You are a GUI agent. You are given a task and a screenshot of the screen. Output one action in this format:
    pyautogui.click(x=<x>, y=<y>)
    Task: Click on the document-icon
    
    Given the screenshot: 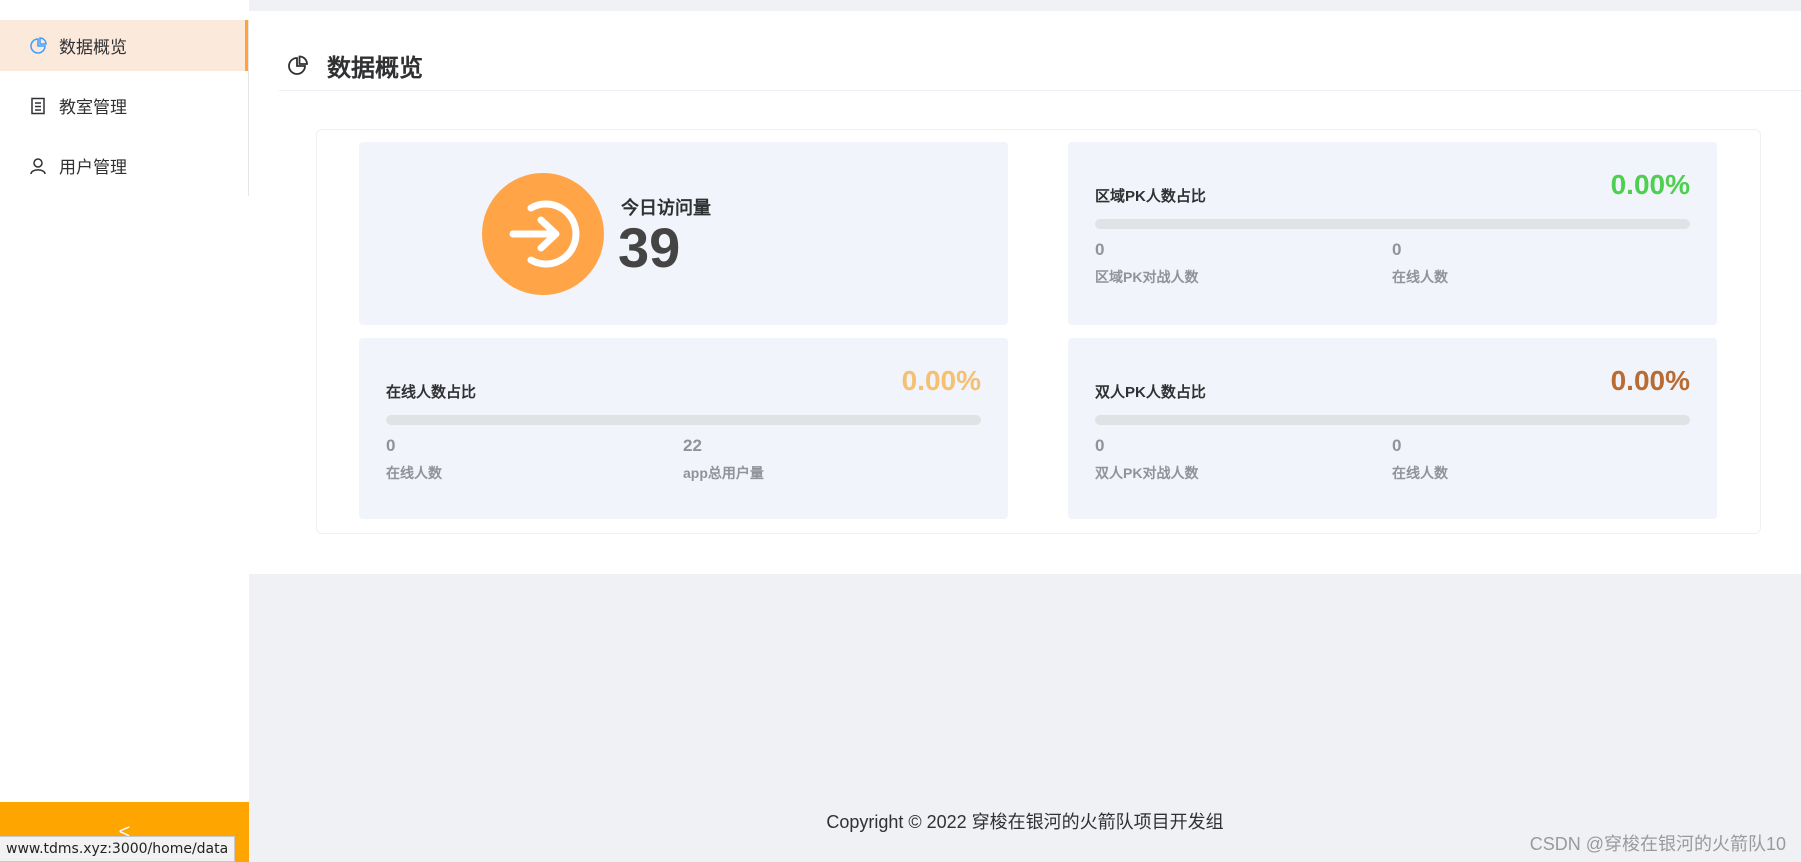 What is the action you would take?
    pyautogui.click(x=38, y=106)
    